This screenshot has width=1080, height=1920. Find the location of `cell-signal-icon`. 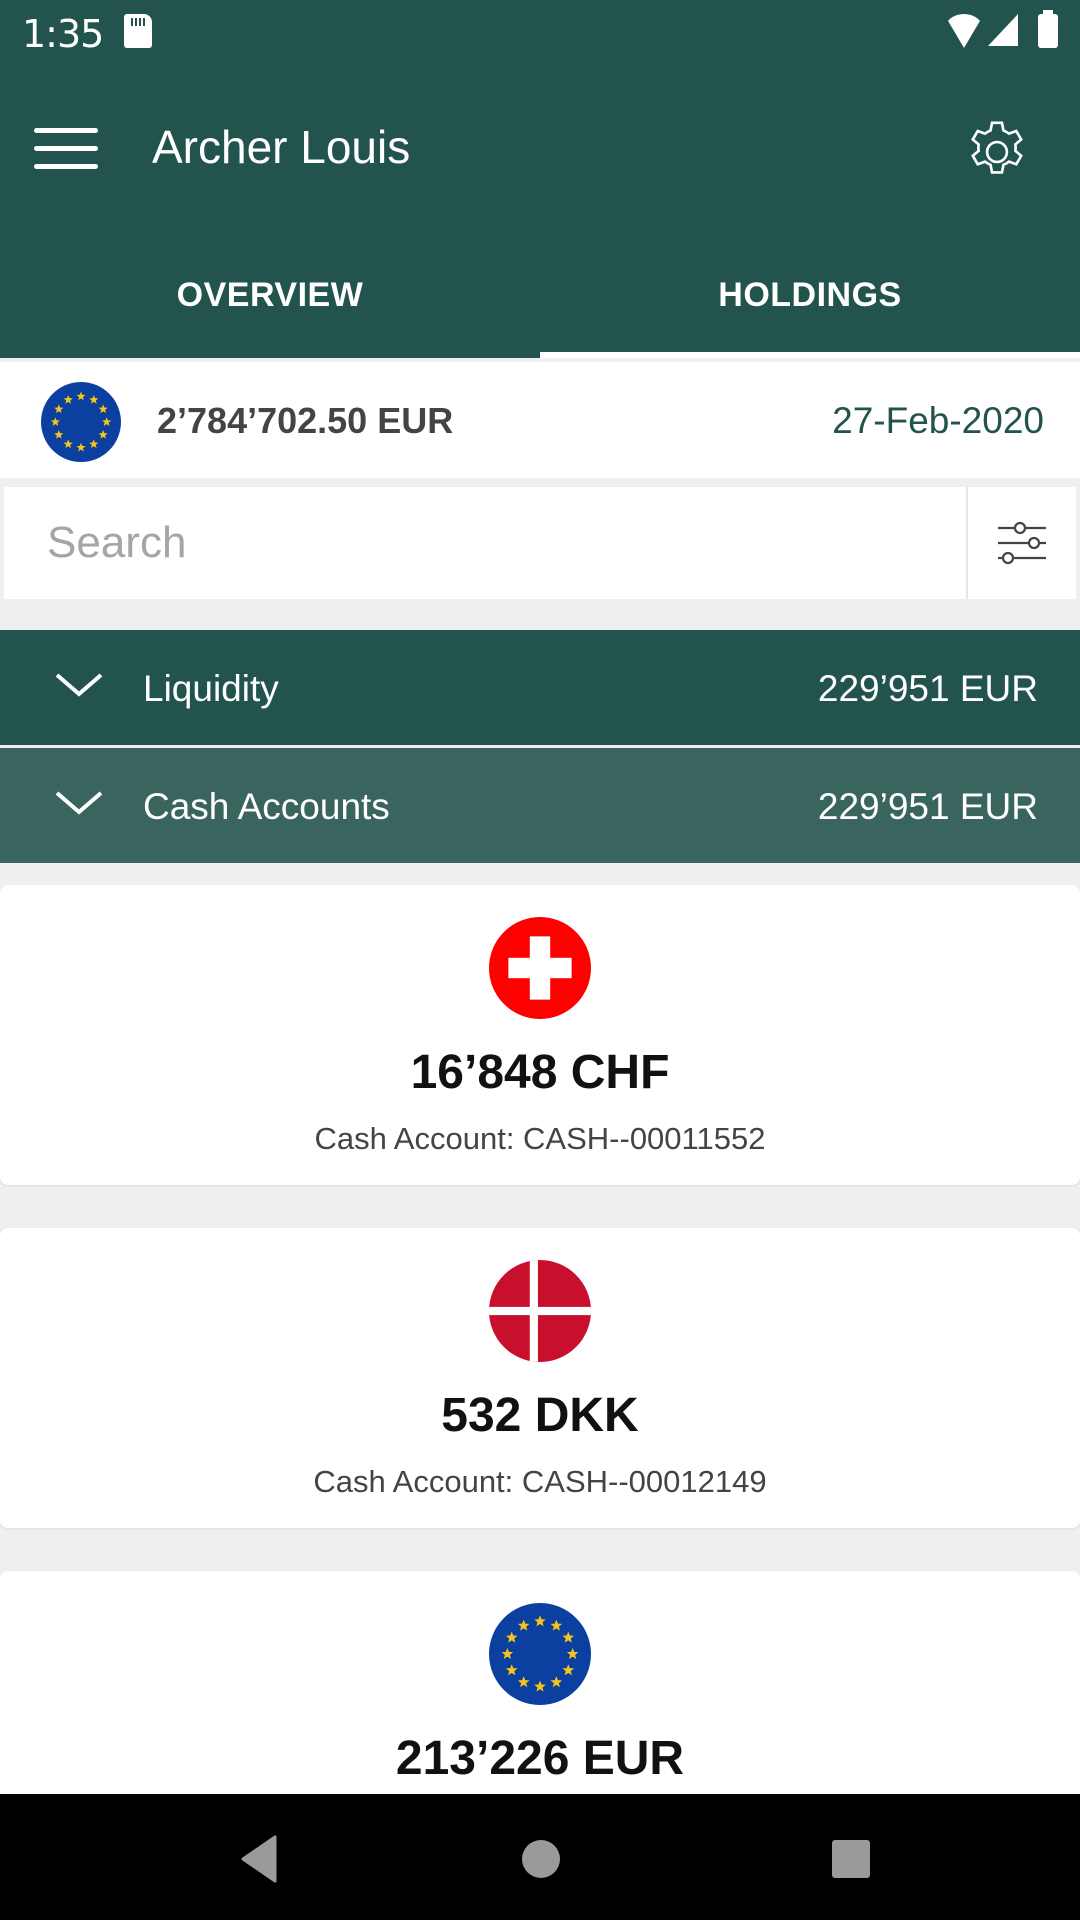

cell-signal-icon is located at coordinates (1003, 30).